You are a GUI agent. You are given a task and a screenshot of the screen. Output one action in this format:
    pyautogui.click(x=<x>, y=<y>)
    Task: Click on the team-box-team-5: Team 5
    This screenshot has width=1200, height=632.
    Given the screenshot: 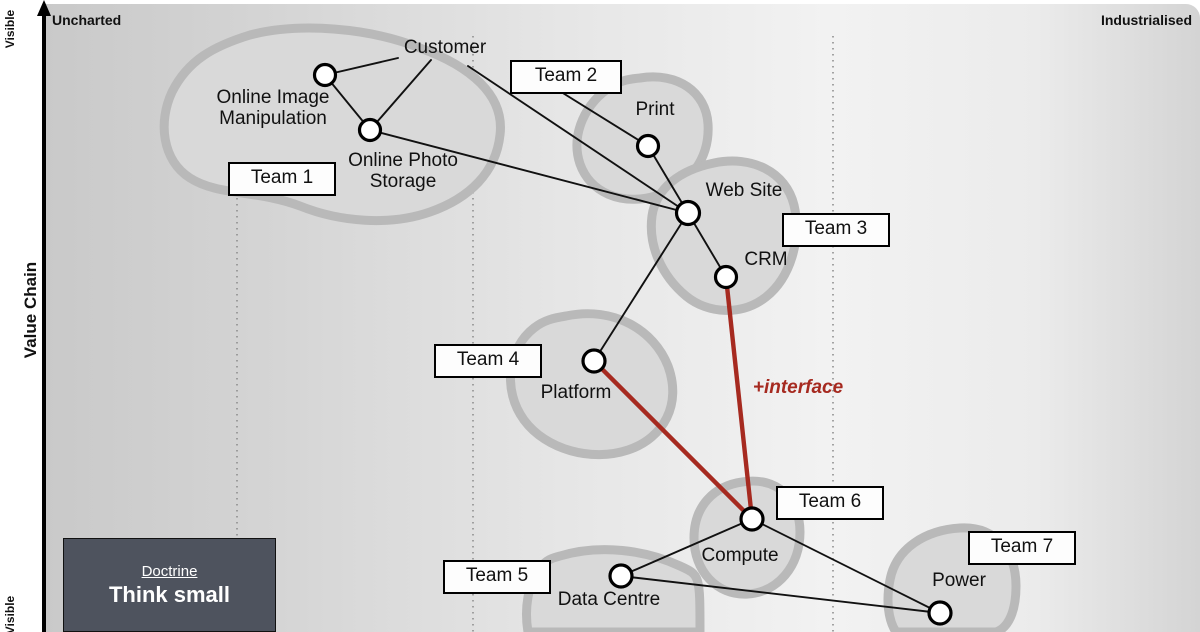 What is the action you would take?
    pyautogui.click(x=497, y=577)
    